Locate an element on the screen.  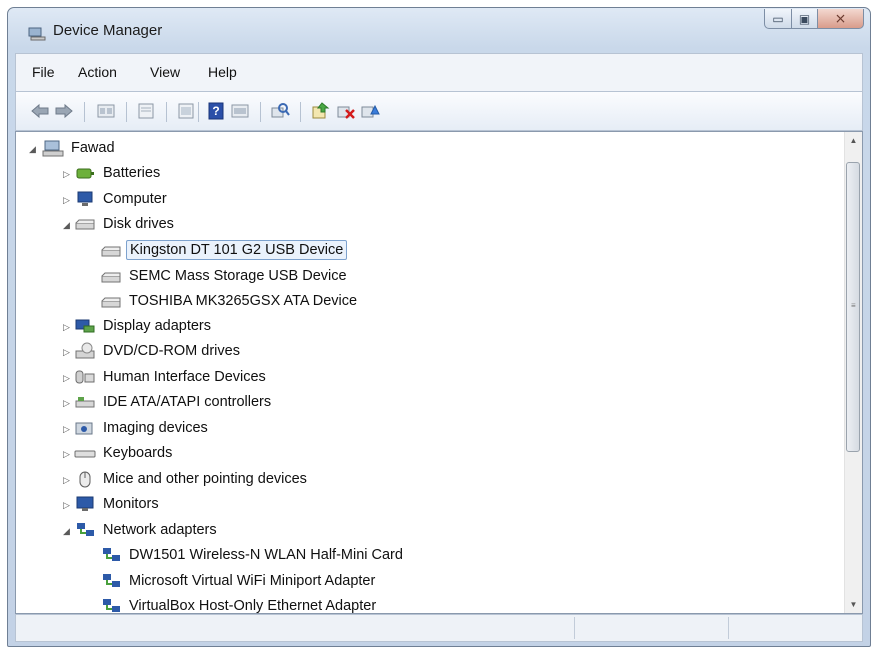
tree-item-display-adapters: Display adapters is located at coordinates (144, 326).